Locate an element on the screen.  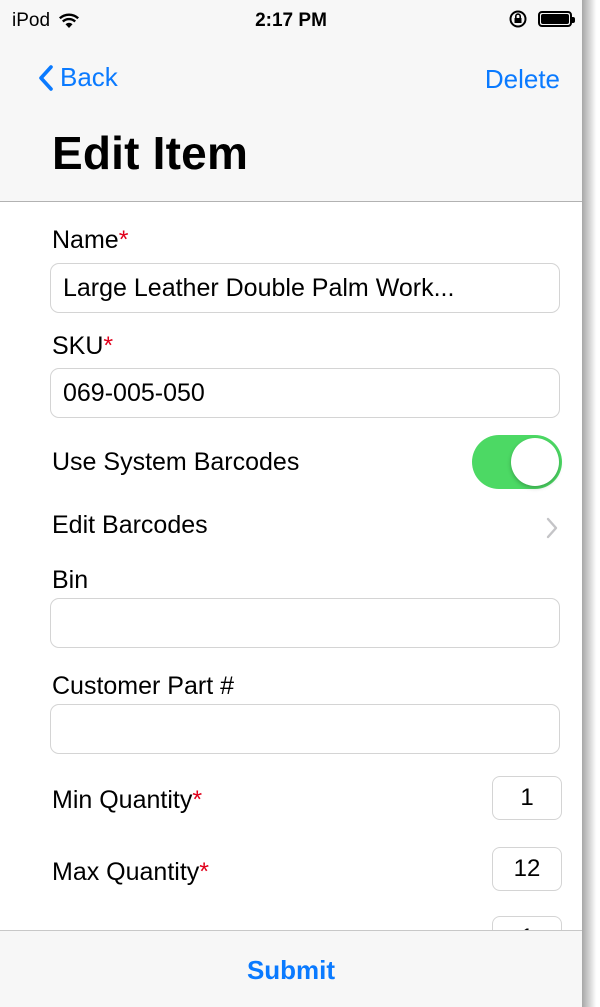
customer-part-field is located at coordinates (305, 729).